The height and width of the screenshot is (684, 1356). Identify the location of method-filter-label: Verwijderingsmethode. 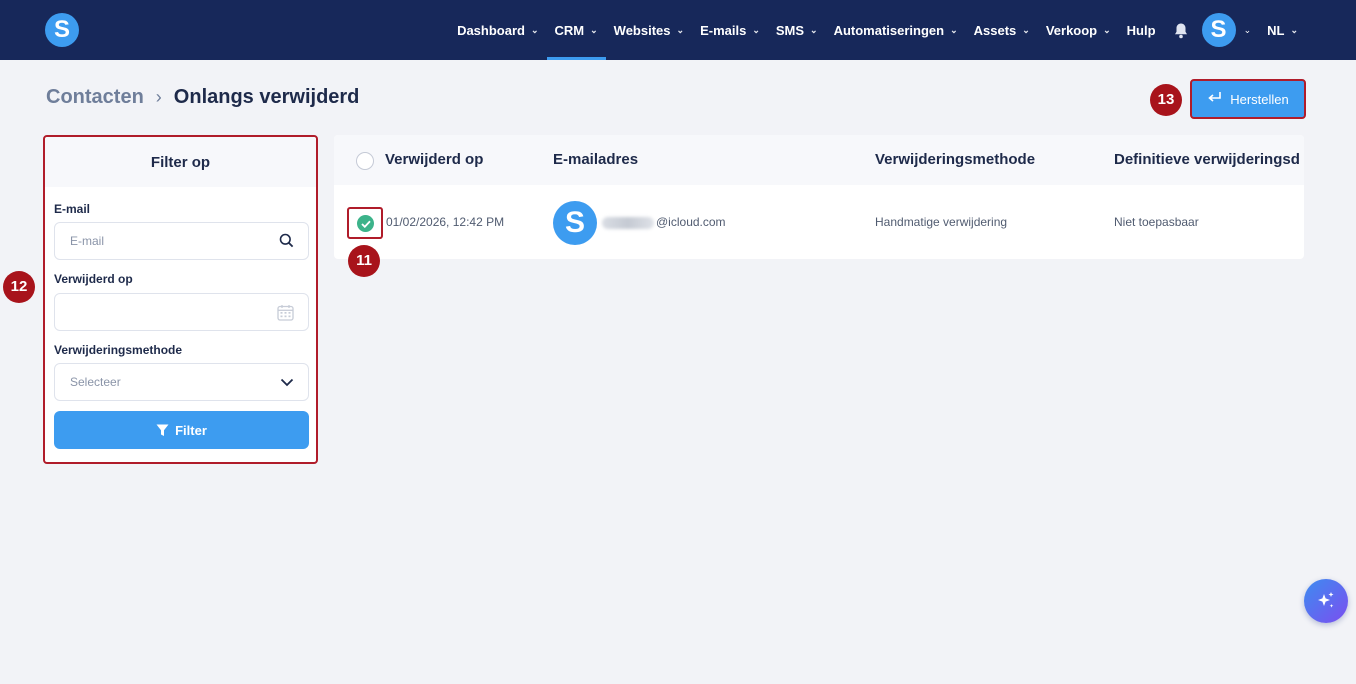
(118, 350).